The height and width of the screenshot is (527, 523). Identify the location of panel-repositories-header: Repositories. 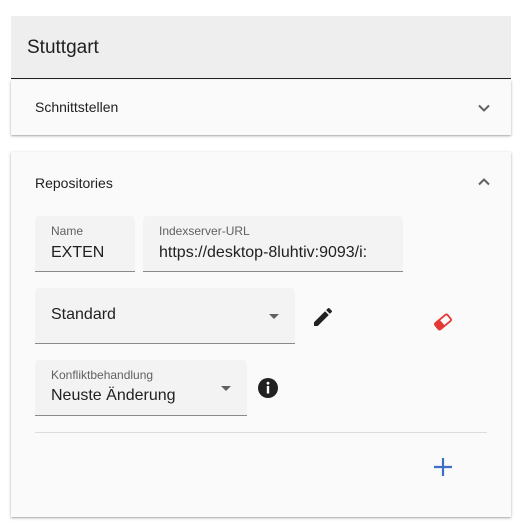
(261, 183).